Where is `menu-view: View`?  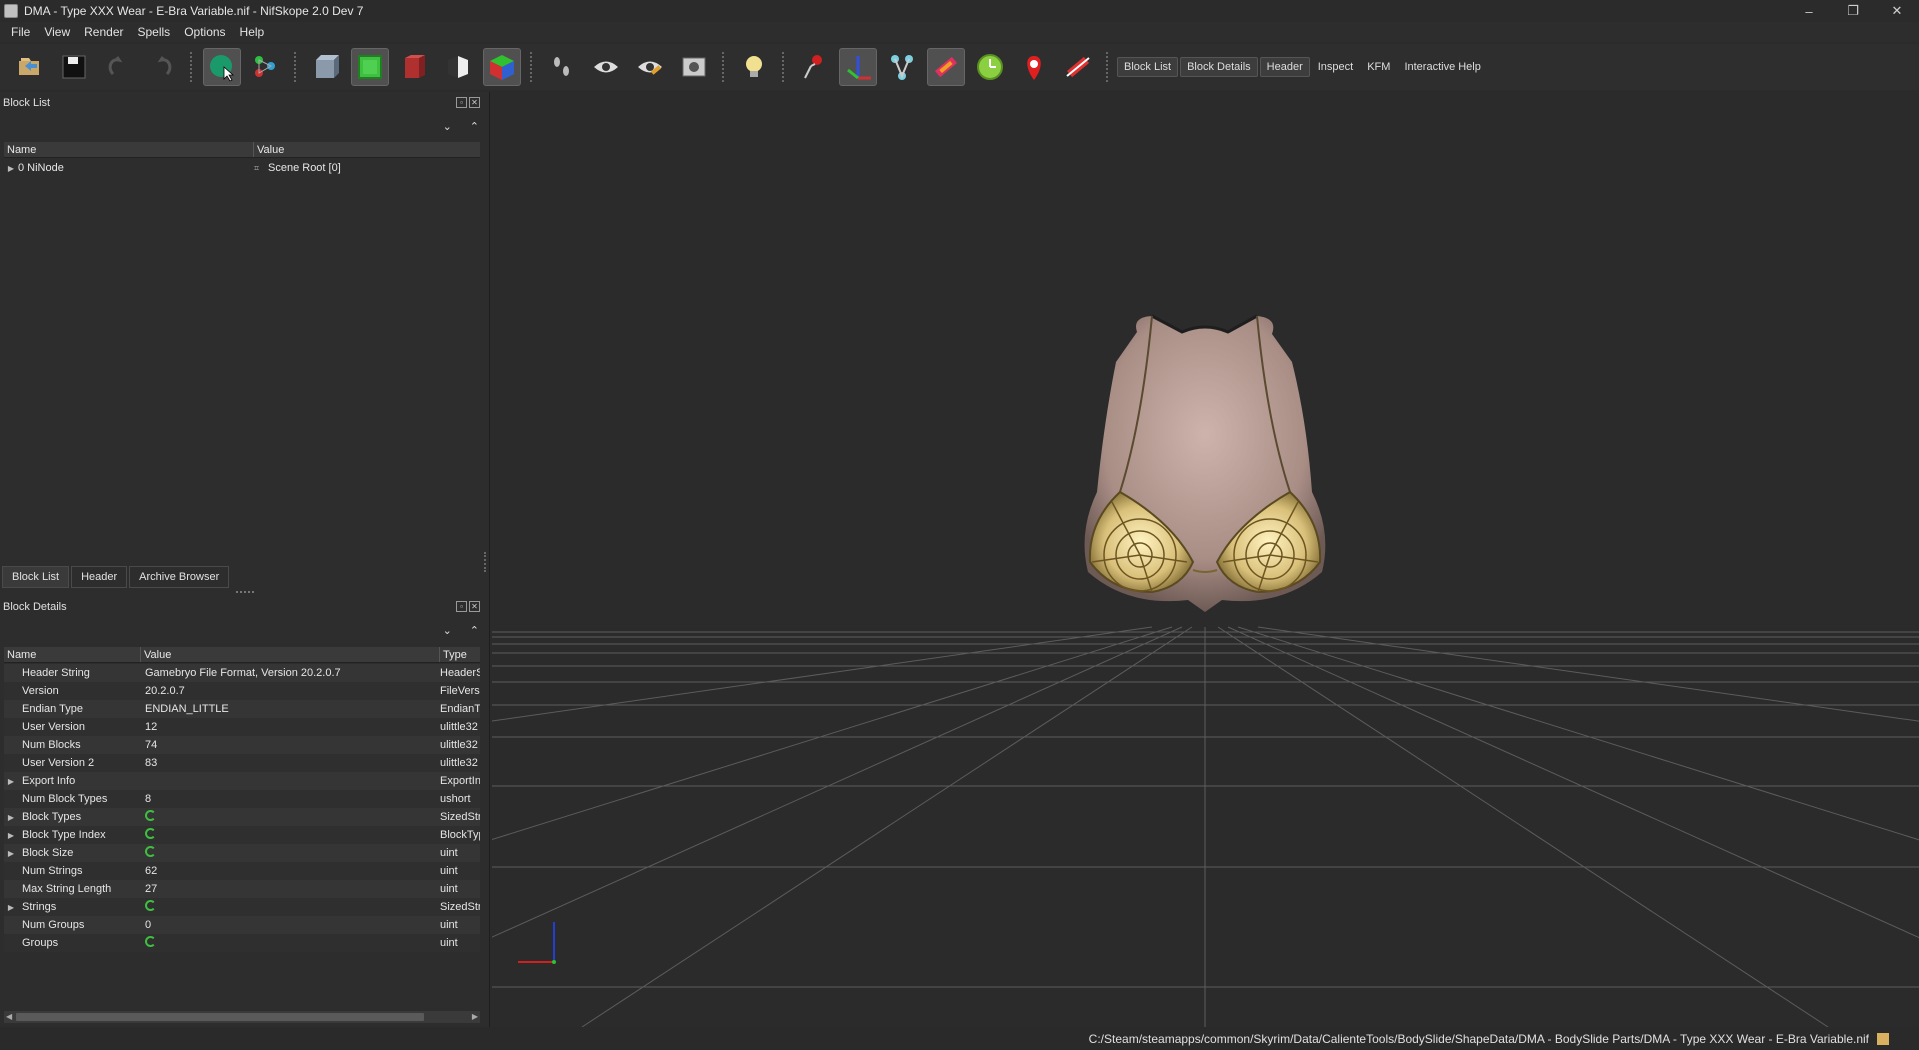
menu-view: View is located at coordinates (57, 32).